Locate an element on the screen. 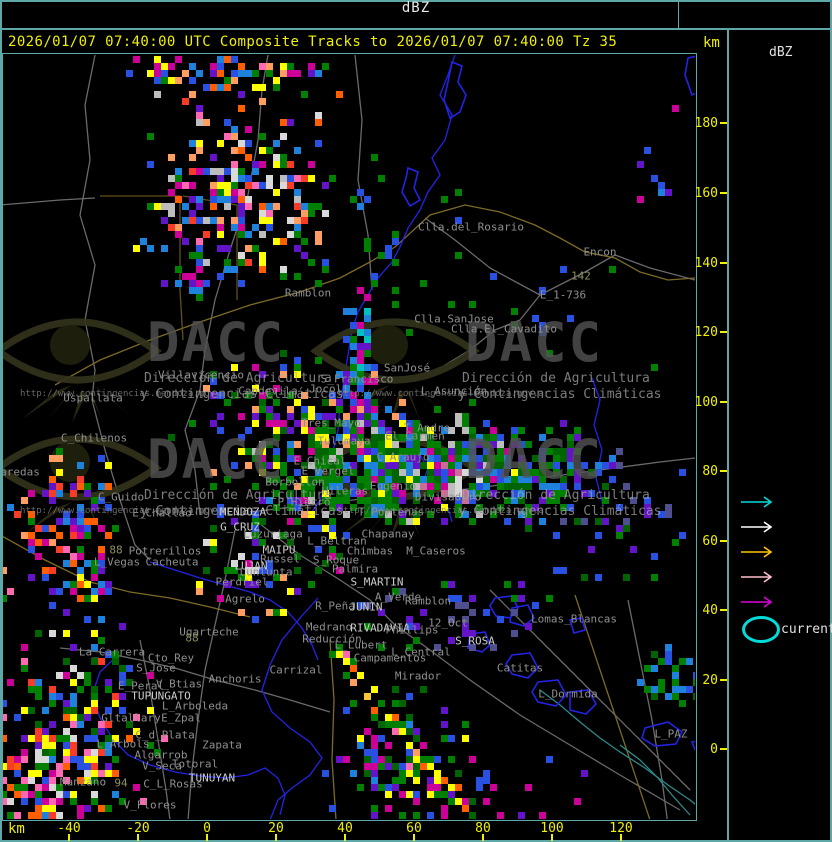 This screenshot has height=842, width=832. map-place-label: 94 is located at coordinates (121, 783).